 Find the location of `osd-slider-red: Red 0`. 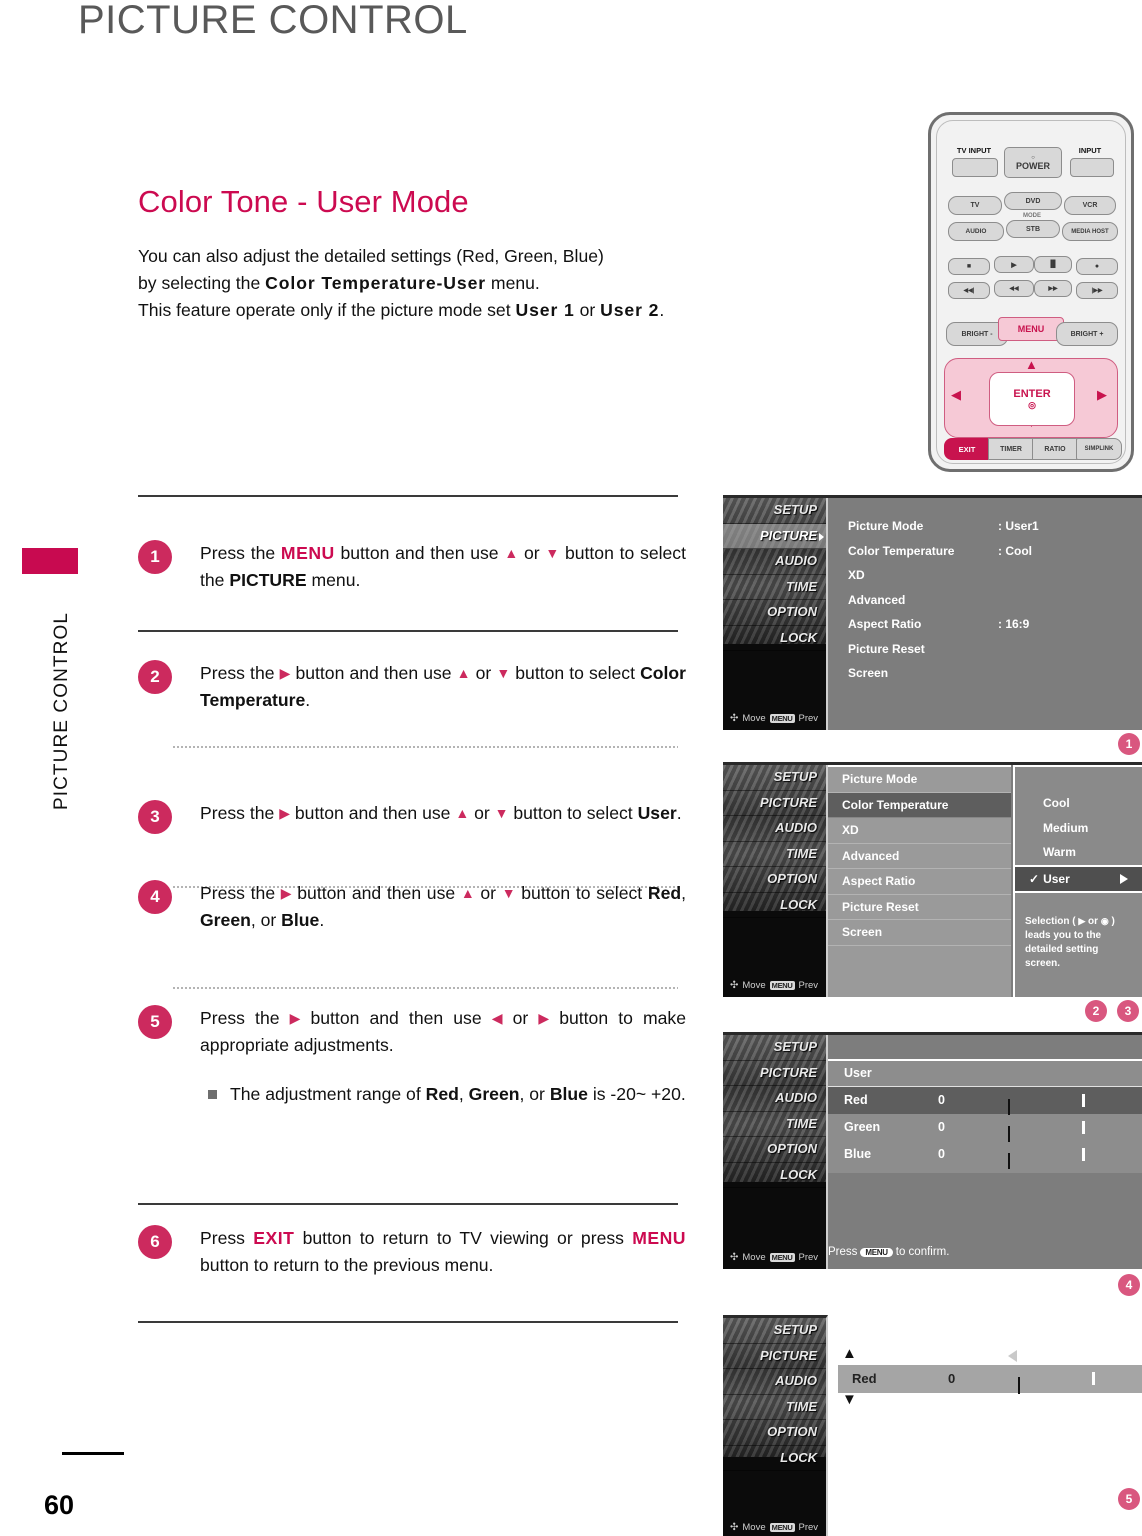

osd-slider-red: Red 0 is located at coordinates (990, 1379).